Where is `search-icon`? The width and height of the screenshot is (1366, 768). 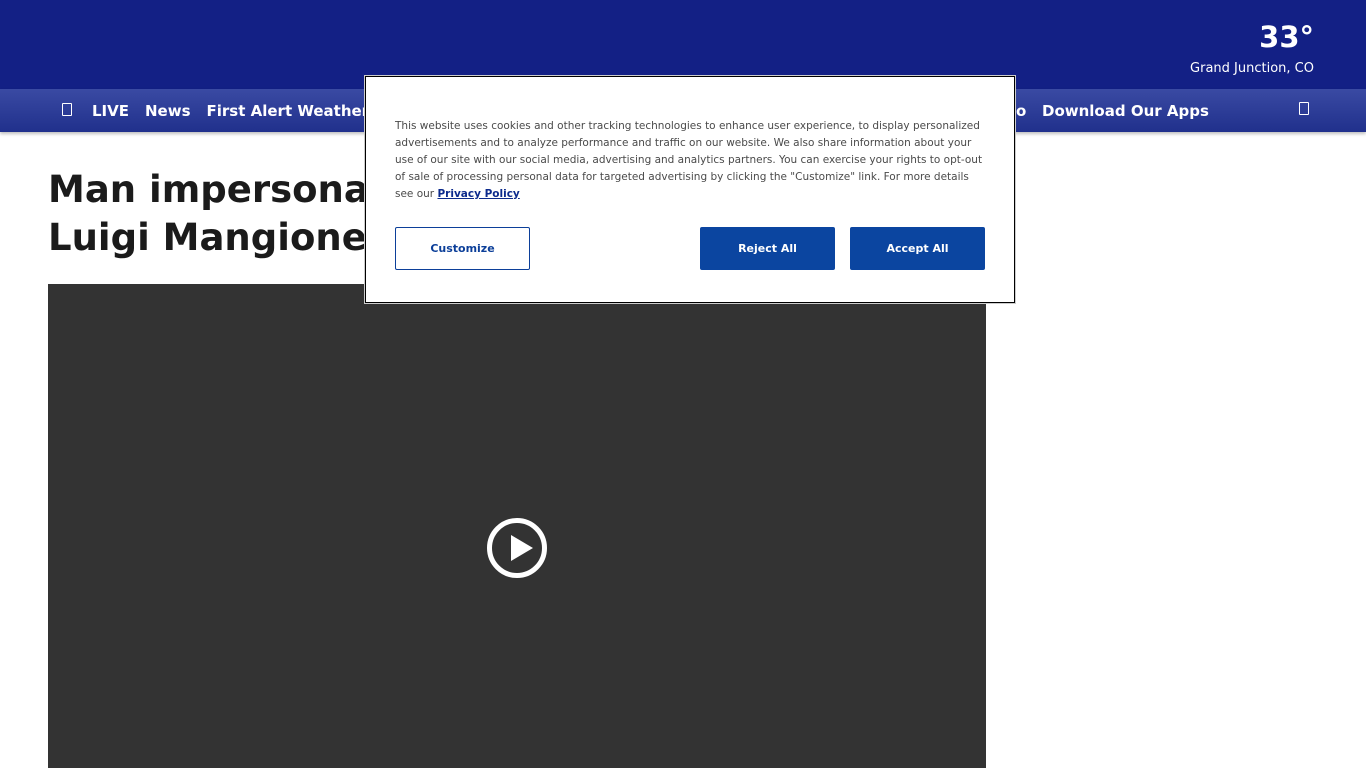
search-icon is located at coordinates (1304, 108).